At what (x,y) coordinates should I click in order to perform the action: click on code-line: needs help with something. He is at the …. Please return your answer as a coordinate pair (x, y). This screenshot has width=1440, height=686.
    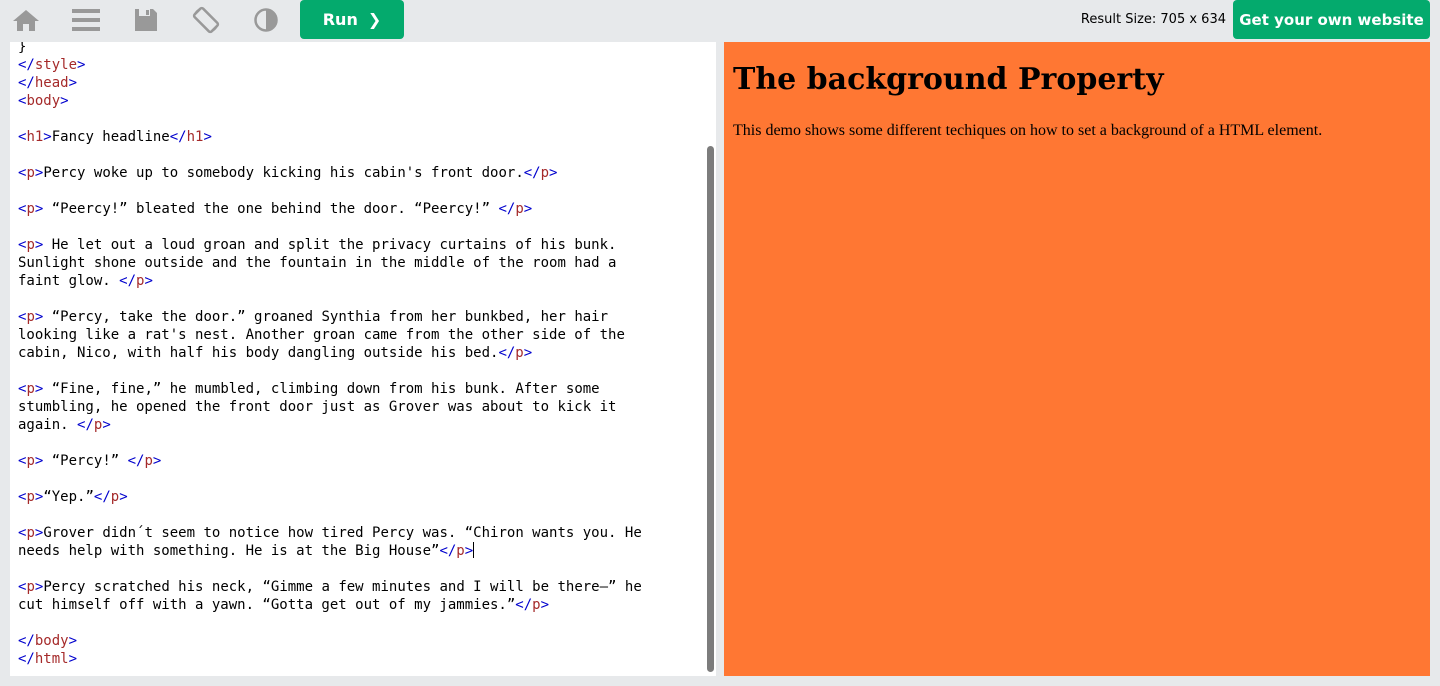
    Looking at the image, I should click on (246, 550).